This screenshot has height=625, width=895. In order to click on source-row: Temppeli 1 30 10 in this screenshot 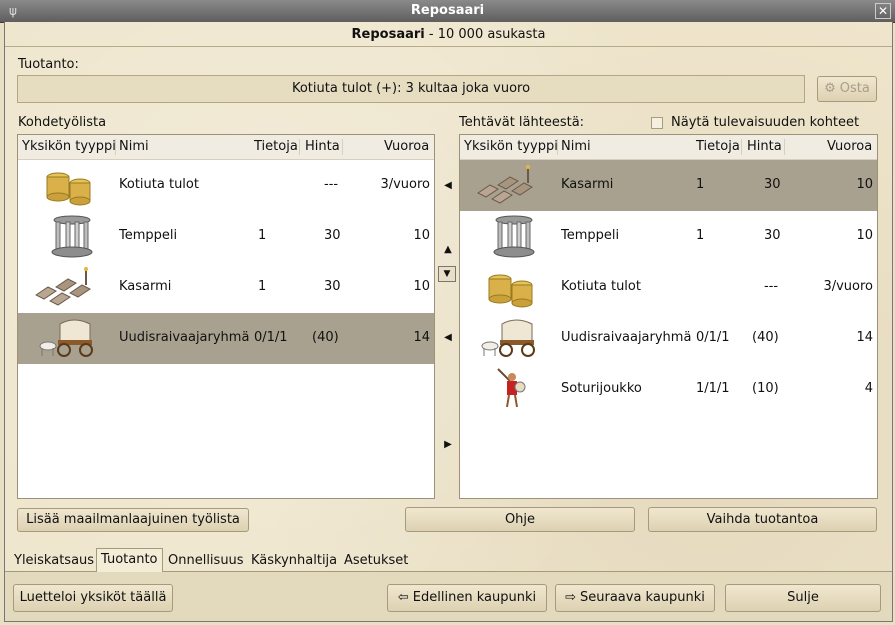, I will do `click(668, 236)`.